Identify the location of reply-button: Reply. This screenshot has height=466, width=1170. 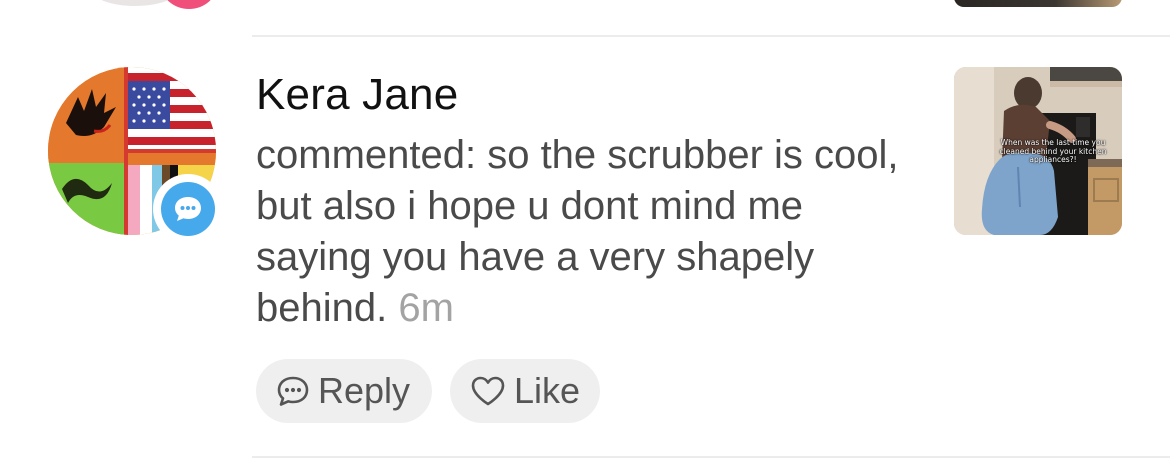
(344, 391).